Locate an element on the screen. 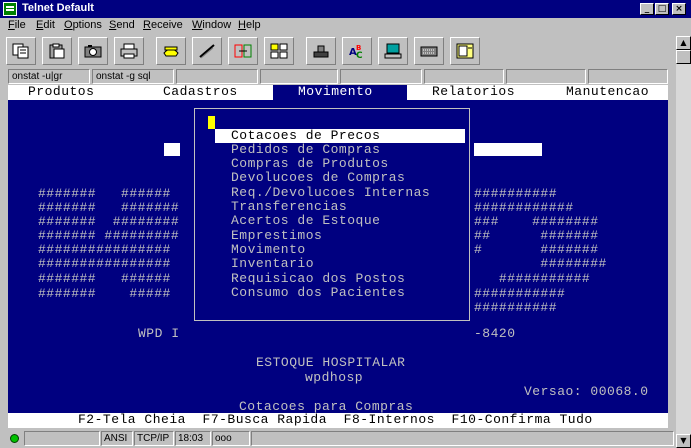 The image size is (691, 448). terminal-menu-produtos: Produtos is located at coordinates (61, 92).